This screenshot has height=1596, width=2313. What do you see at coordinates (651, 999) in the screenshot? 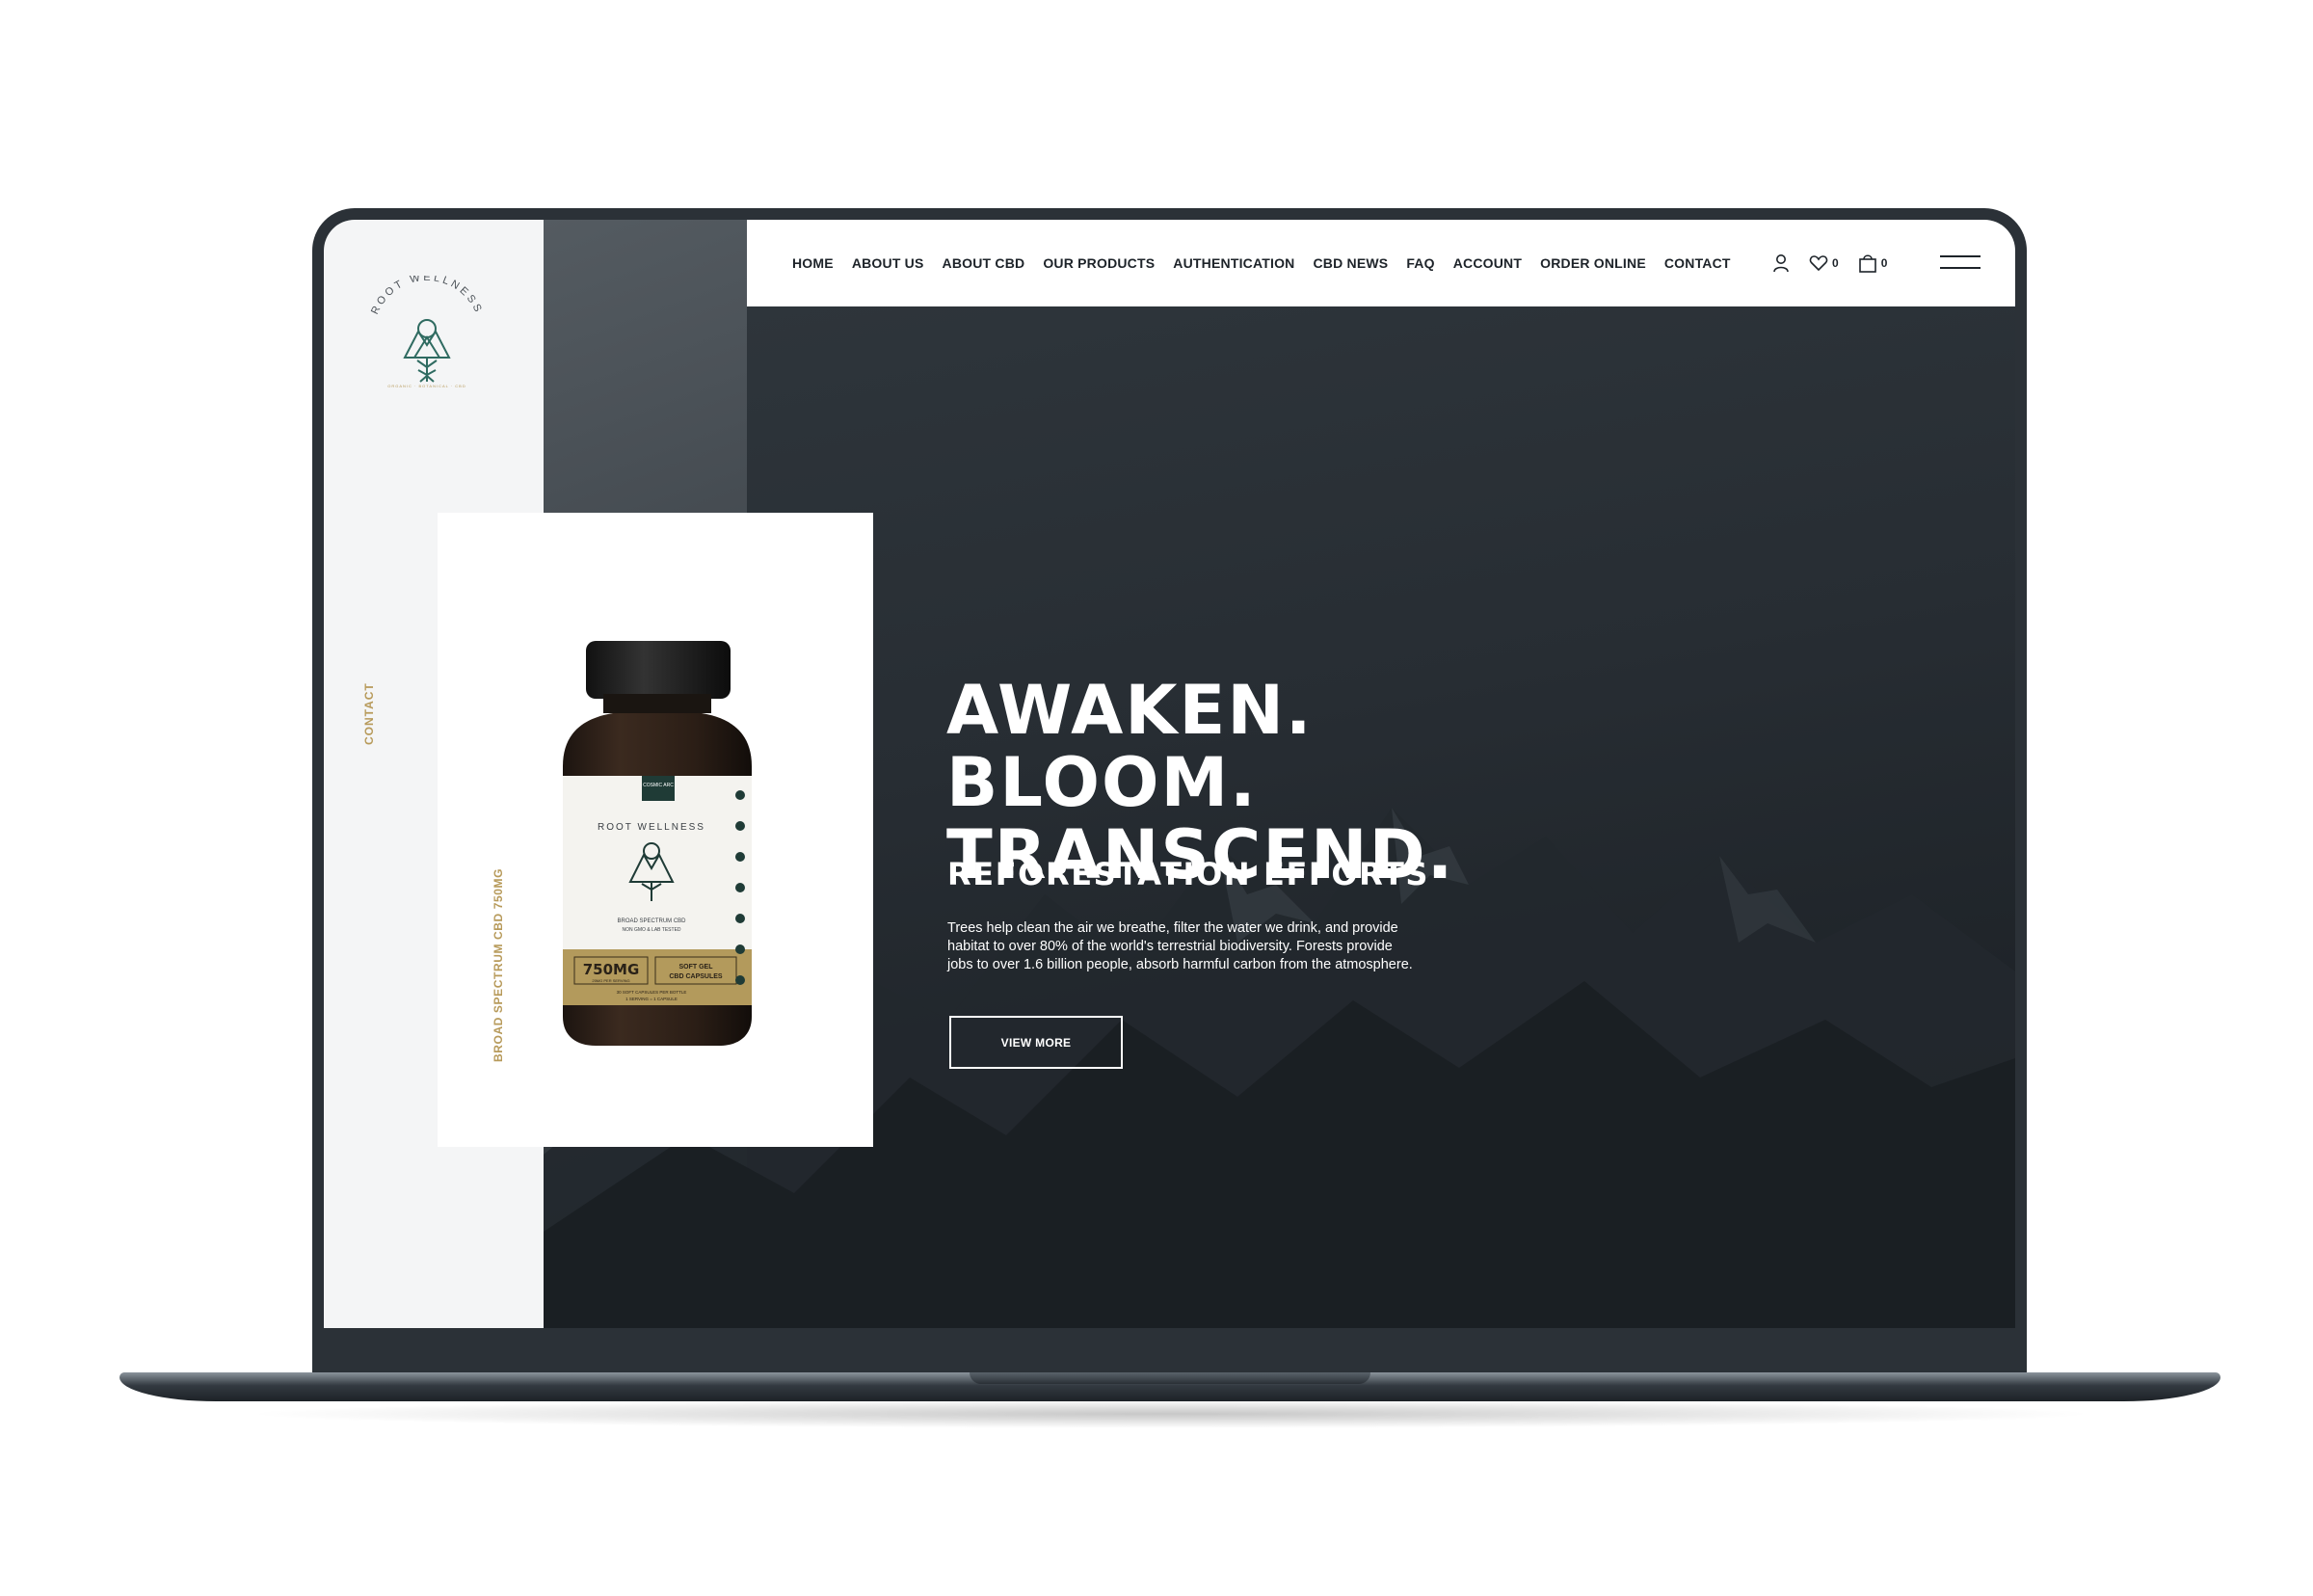
I see `svg-text: 1 SERVING = 1 CAPSULE` at bounding box center [651, 999].